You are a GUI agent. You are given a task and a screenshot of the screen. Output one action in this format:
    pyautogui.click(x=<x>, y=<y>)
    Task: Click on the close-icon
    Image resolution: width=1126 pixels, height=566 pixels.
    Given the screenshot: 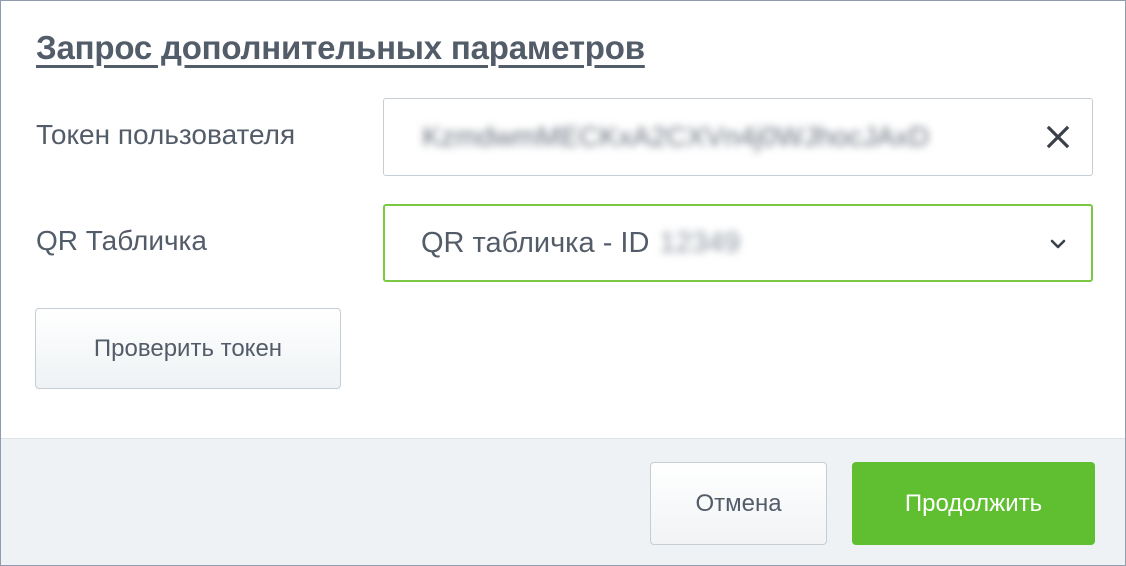 What is the action you would take?
    pyautogui.click(x=1058, y=137)
    